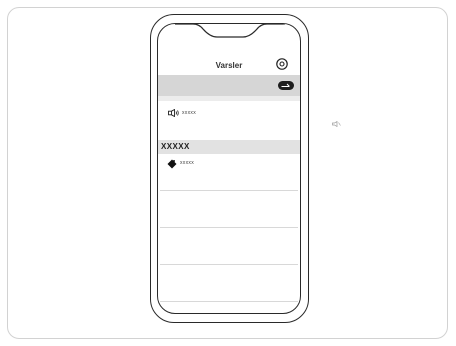  I want to click on notifications-toggle, so click(286, 85).